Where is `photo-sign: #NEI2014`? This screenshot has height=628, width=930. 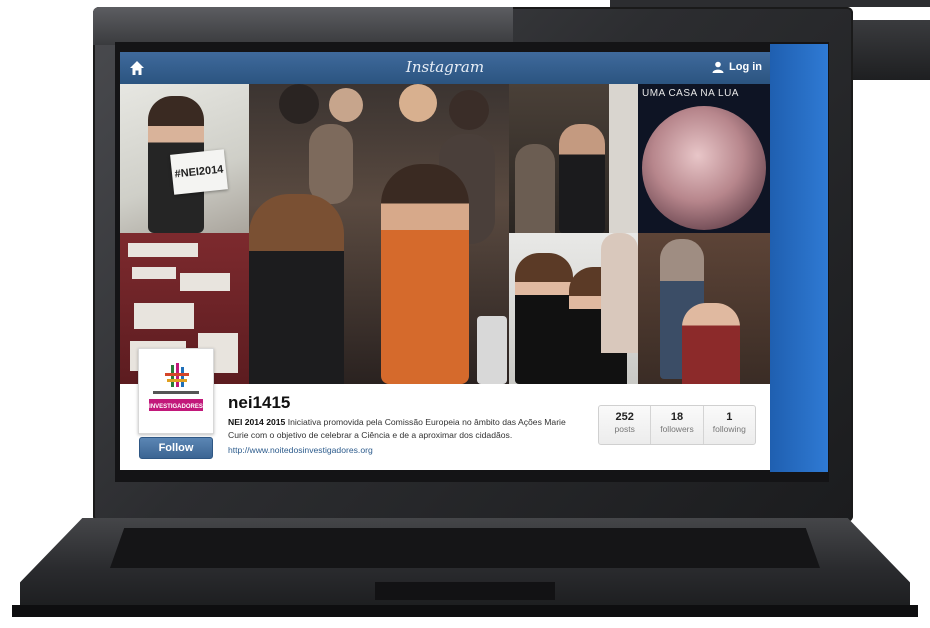 photo-sign: #NEI2014 is located at coordinates (199, 172).